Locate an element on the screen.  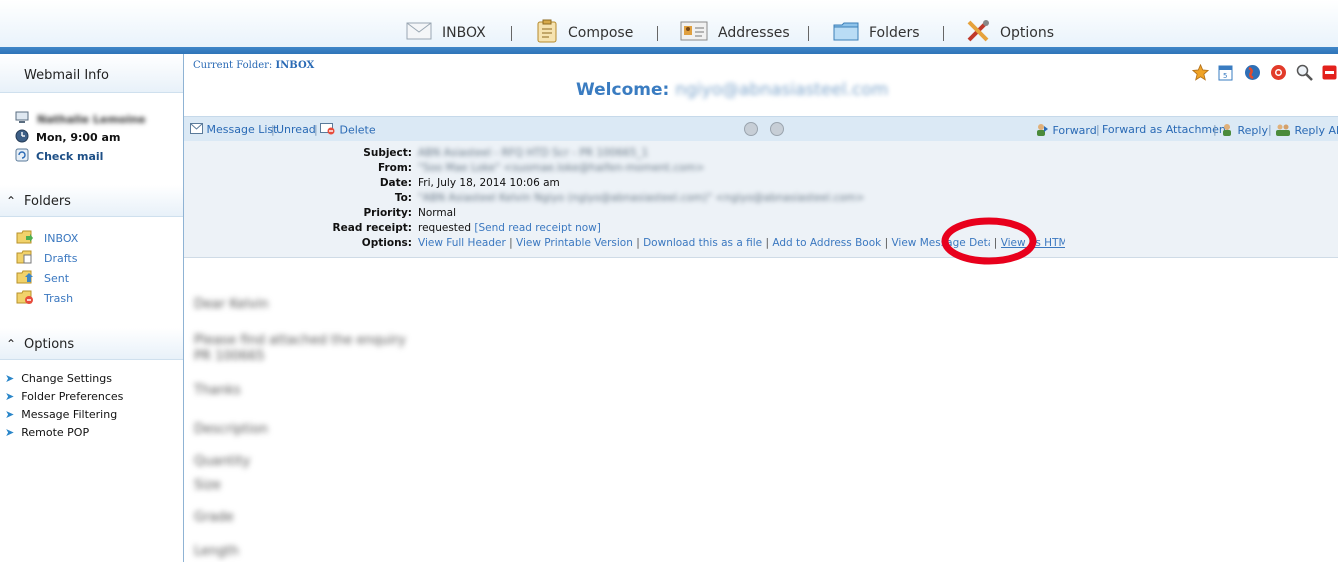
message-list-button: Message List is located at coordinates (233, 130).